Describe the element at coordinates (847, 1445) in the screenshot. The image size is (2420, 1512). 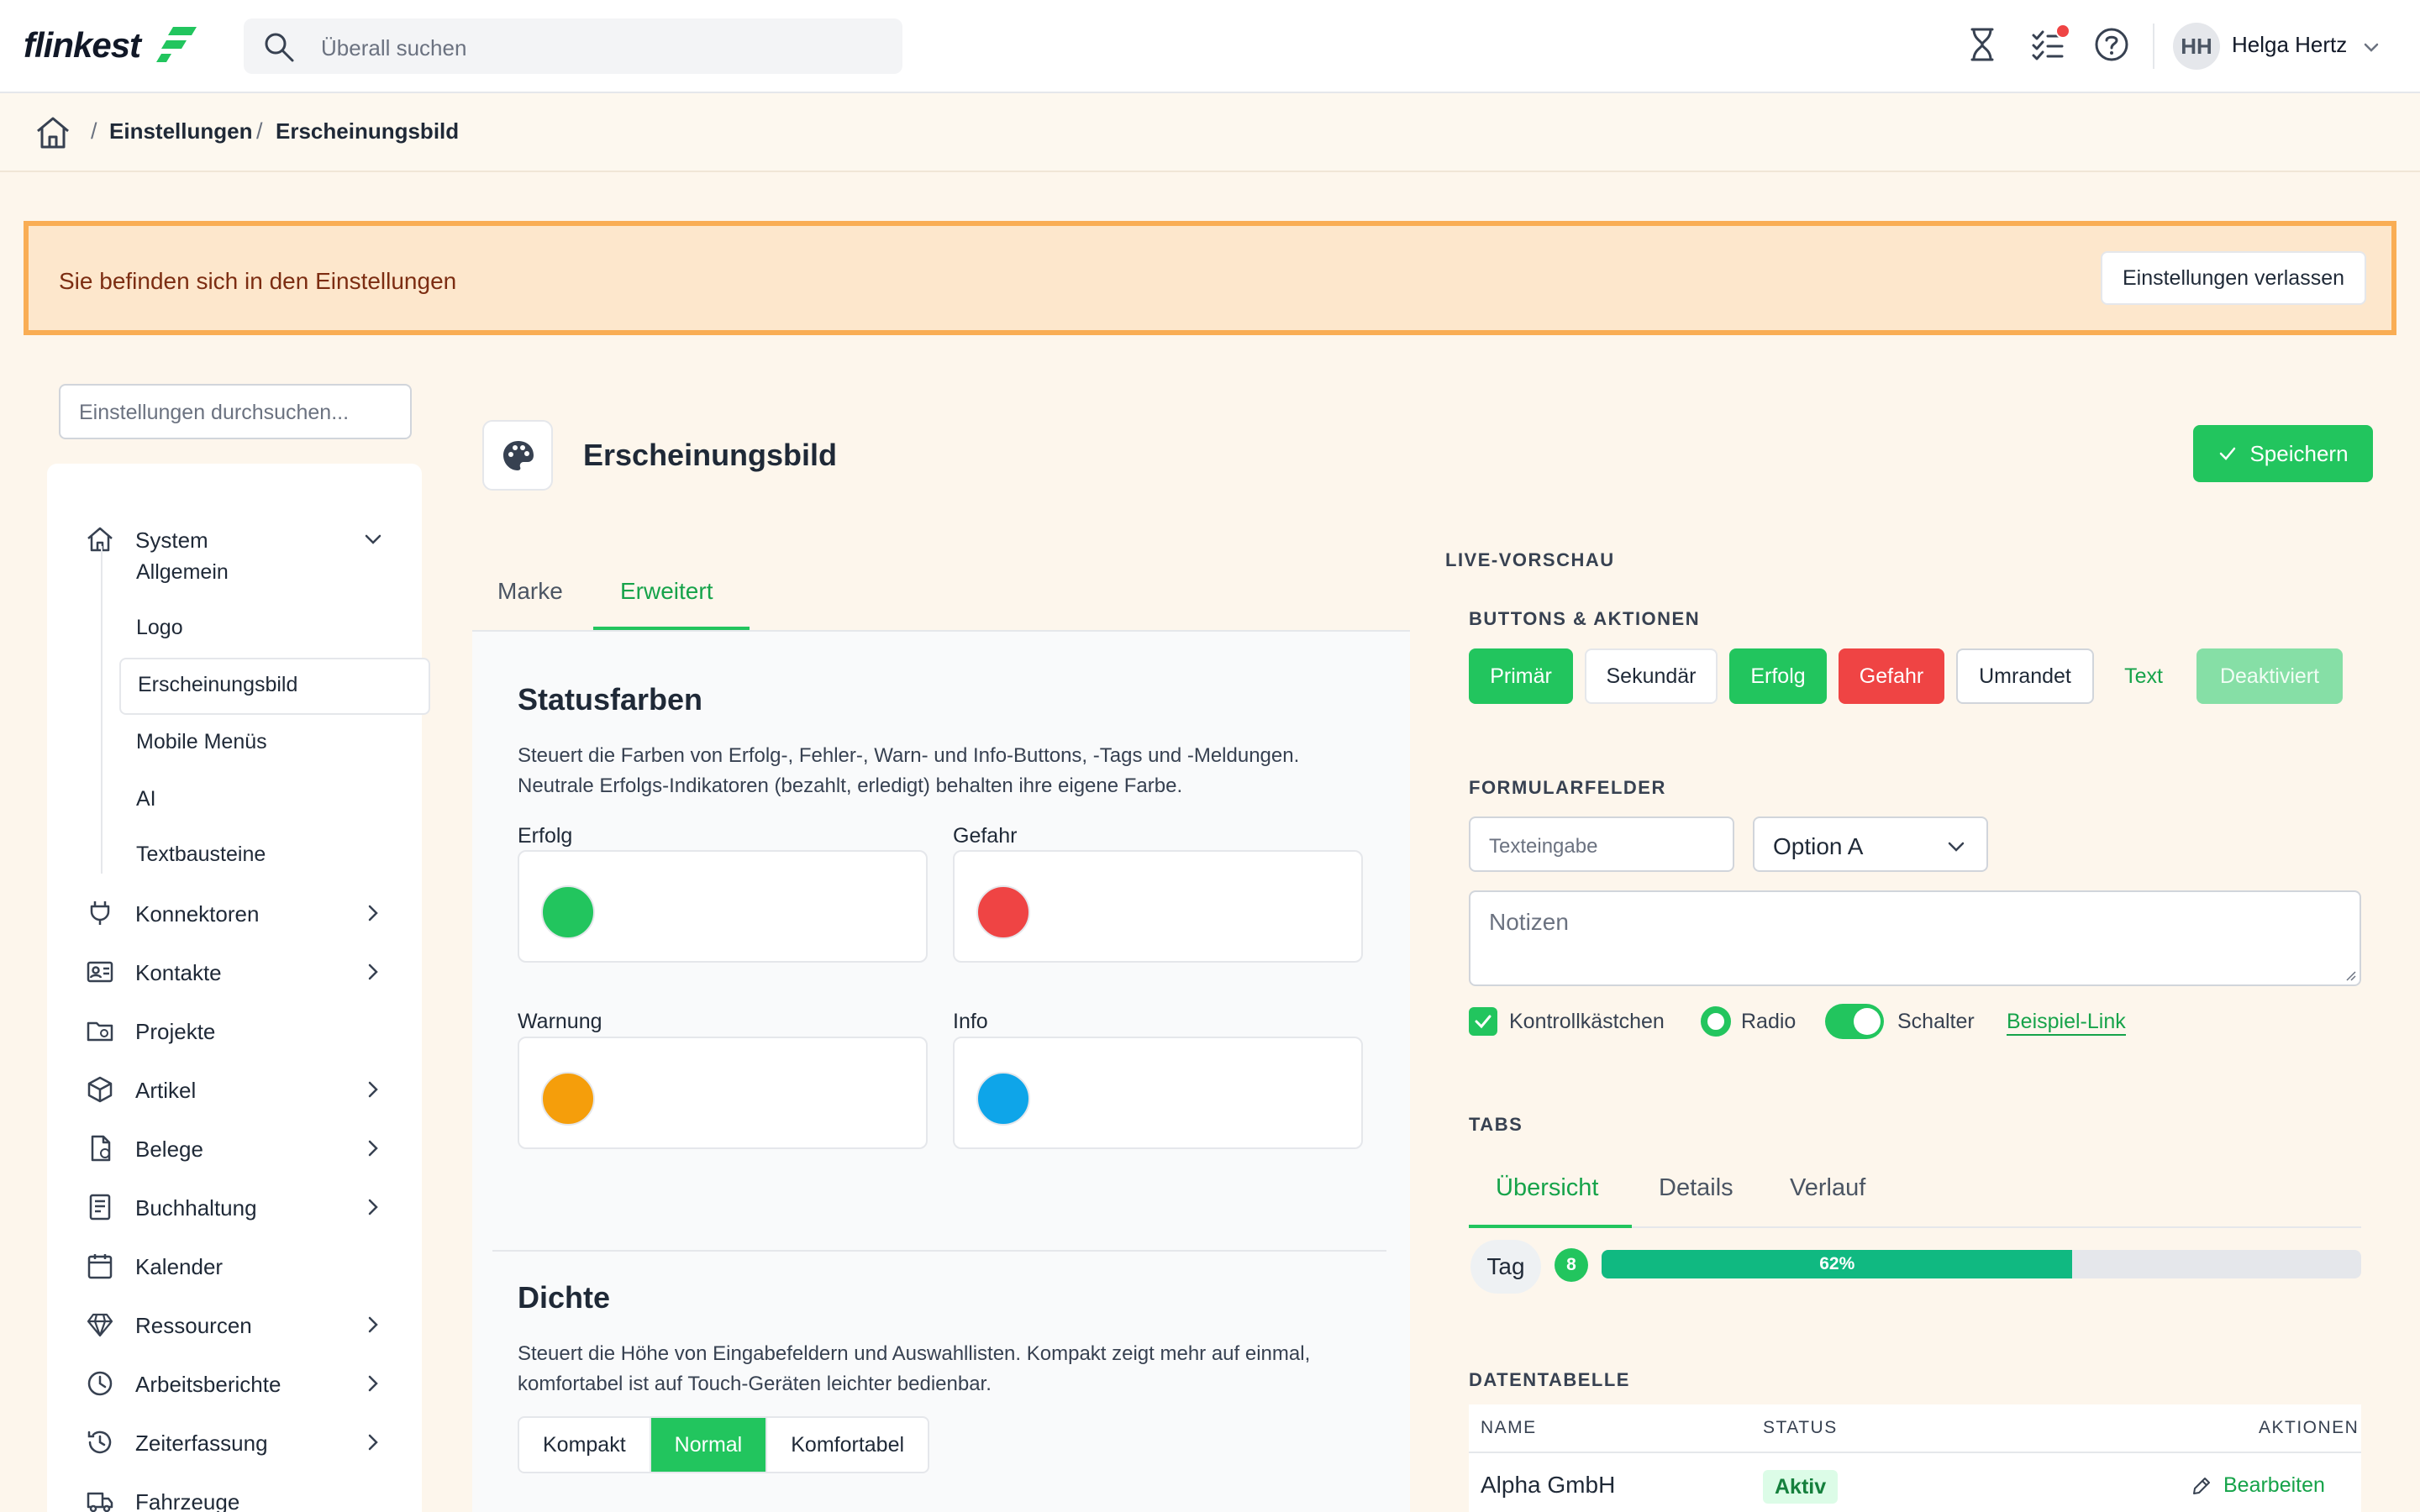
I see `density-option-komfortabel: Komfortabel` at that location.